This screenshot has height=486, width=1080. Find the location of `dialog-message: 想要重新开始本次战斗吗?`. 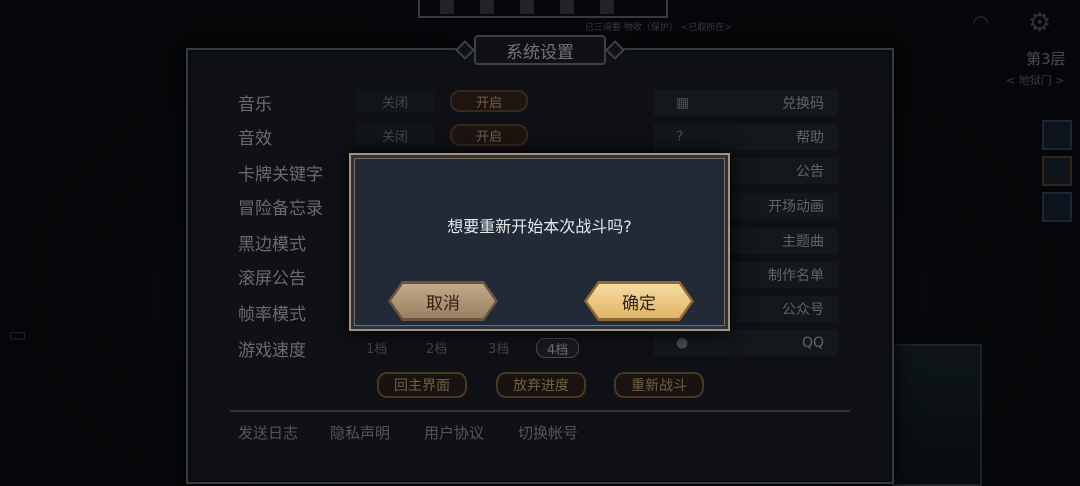

dialog-message: 想要重新开始本次战斗吗? is located at coordinates (539, 226).